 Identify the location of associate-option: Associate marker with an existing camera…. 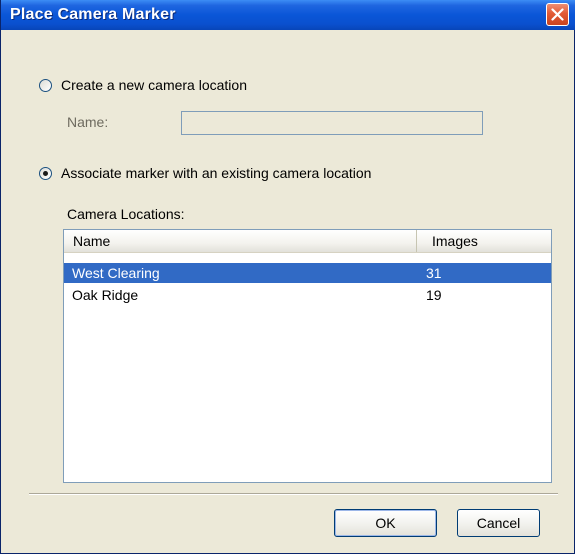
(205, 173).